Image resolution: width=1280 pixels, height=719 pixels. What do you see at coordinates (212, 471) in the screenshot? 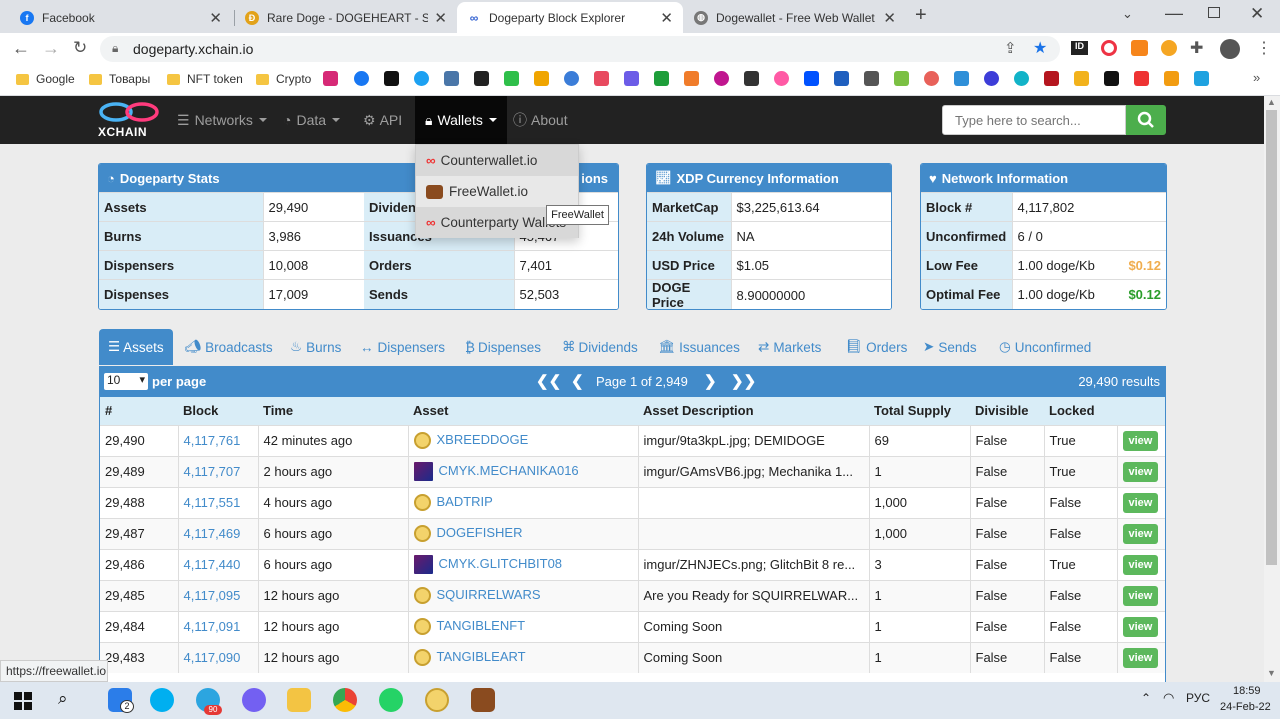
I see `block-link: 4,117,707` at bounding box center [212, 471].